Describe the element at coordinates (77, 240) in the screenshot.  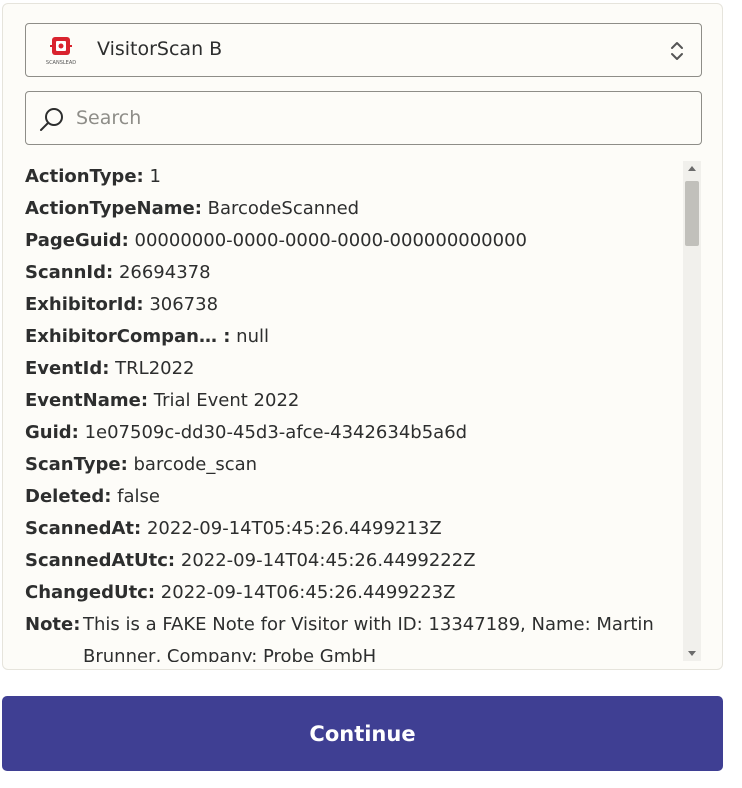
I see `field-key: PageGuid:` at that location.